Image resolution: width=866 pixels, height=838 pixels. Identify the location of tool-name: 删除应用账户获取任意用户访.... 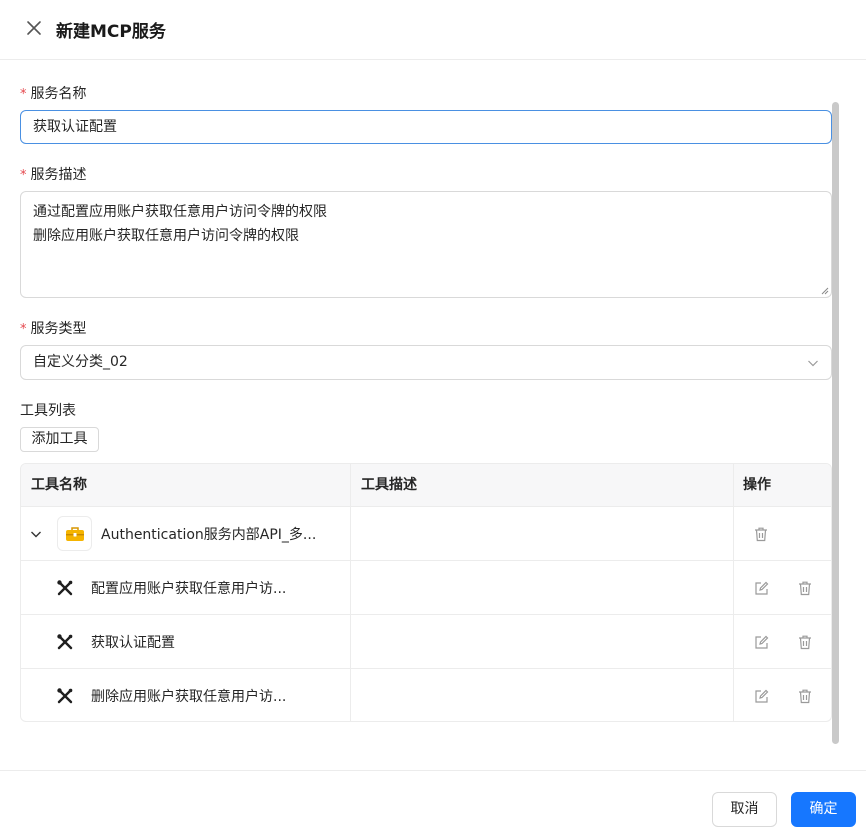
(189, 697).